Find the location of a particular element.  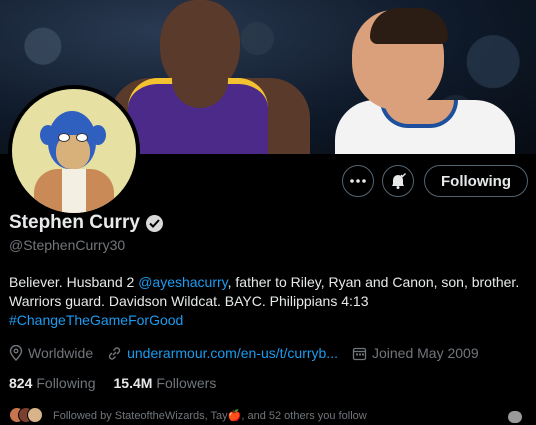

bell-check-icon is located at coordinates (399, 181).